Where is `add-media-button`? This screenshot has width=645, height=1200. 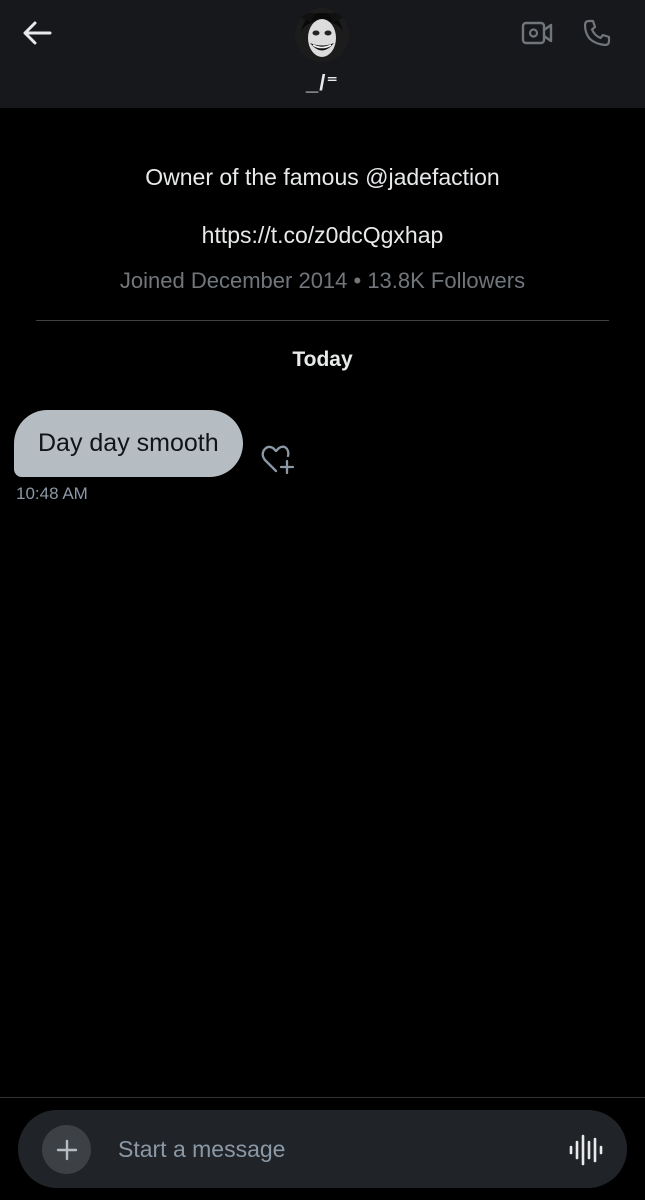
add-media-button is located at coordinates (66, 1149).